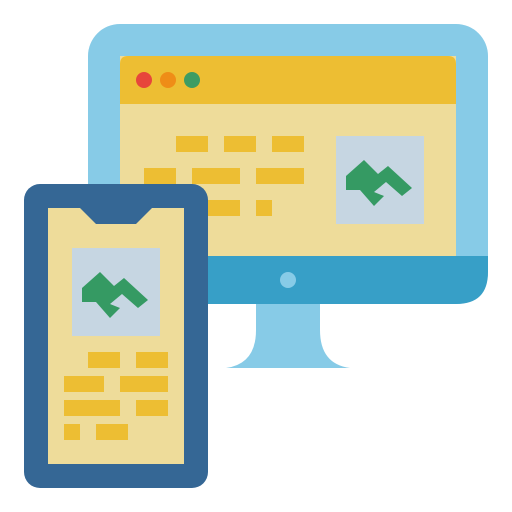 The height and width of the screenshot is (512, 512). I want to click on maximize-dot-icon, so click(192, 80).